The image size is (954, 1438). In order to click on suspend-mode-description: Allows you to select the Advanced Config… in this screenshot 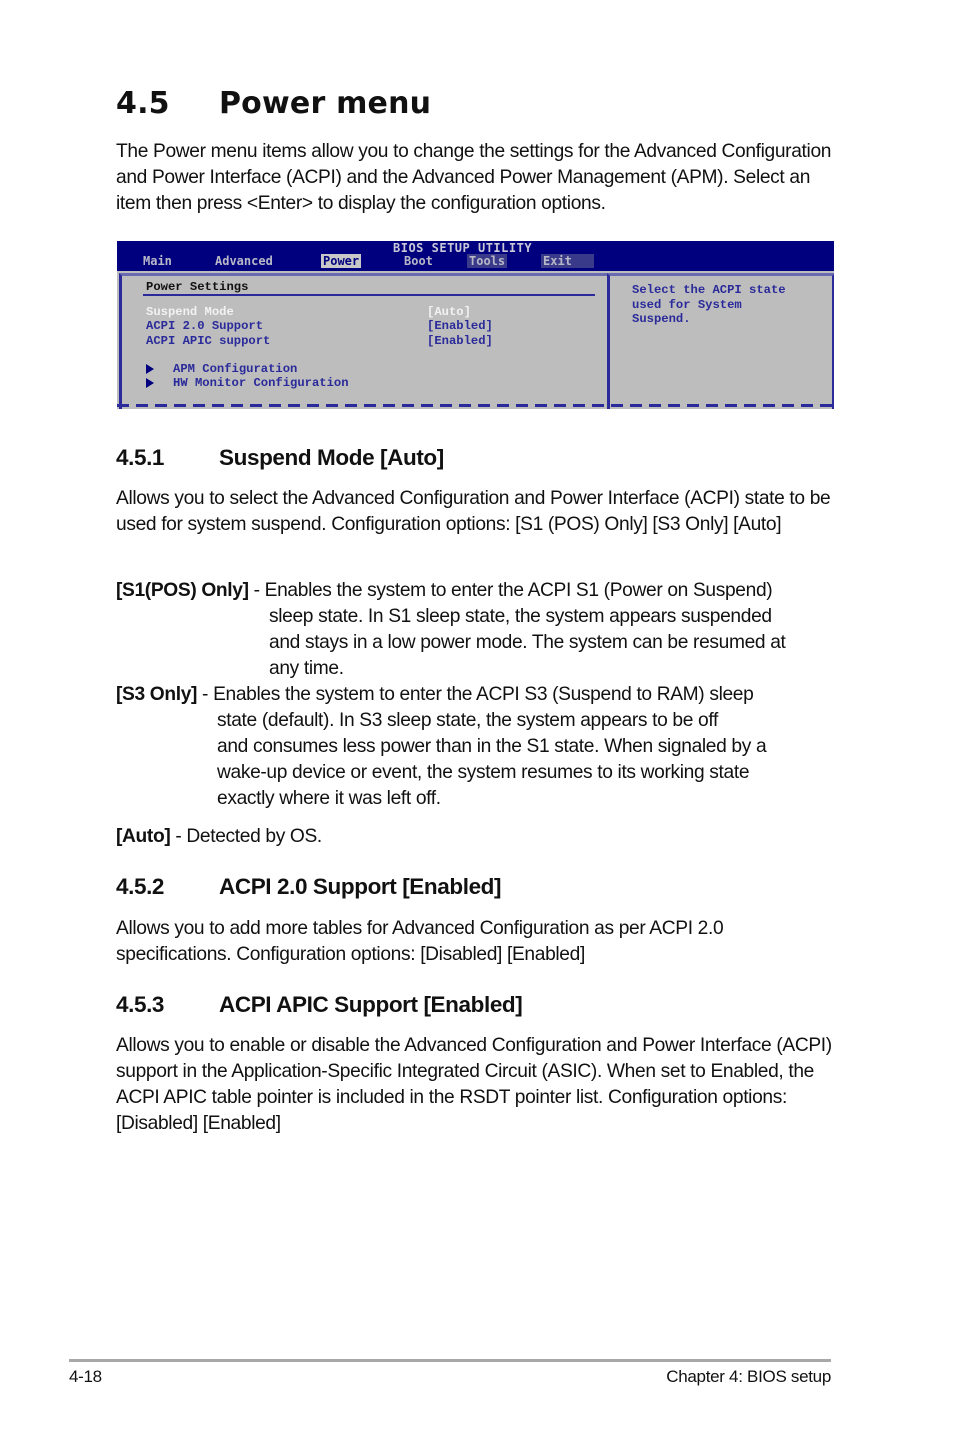, I will do `click(473, 511)`.